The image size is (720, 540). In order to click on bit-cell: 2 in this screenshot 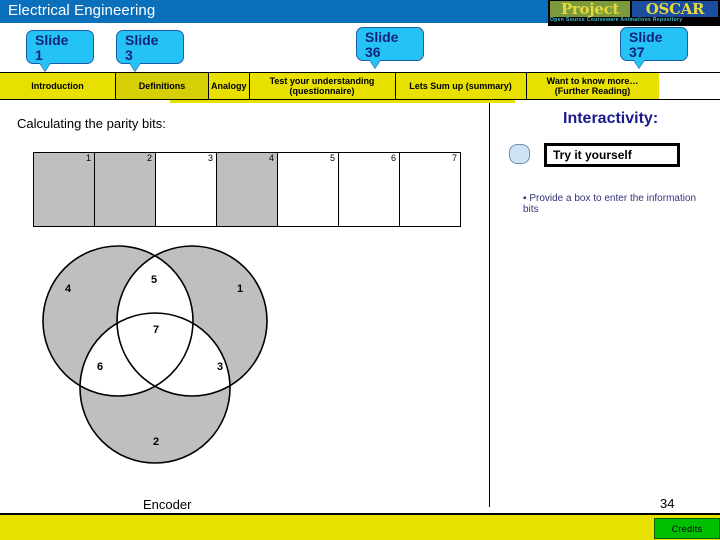, I will do `click(125, 189)`.